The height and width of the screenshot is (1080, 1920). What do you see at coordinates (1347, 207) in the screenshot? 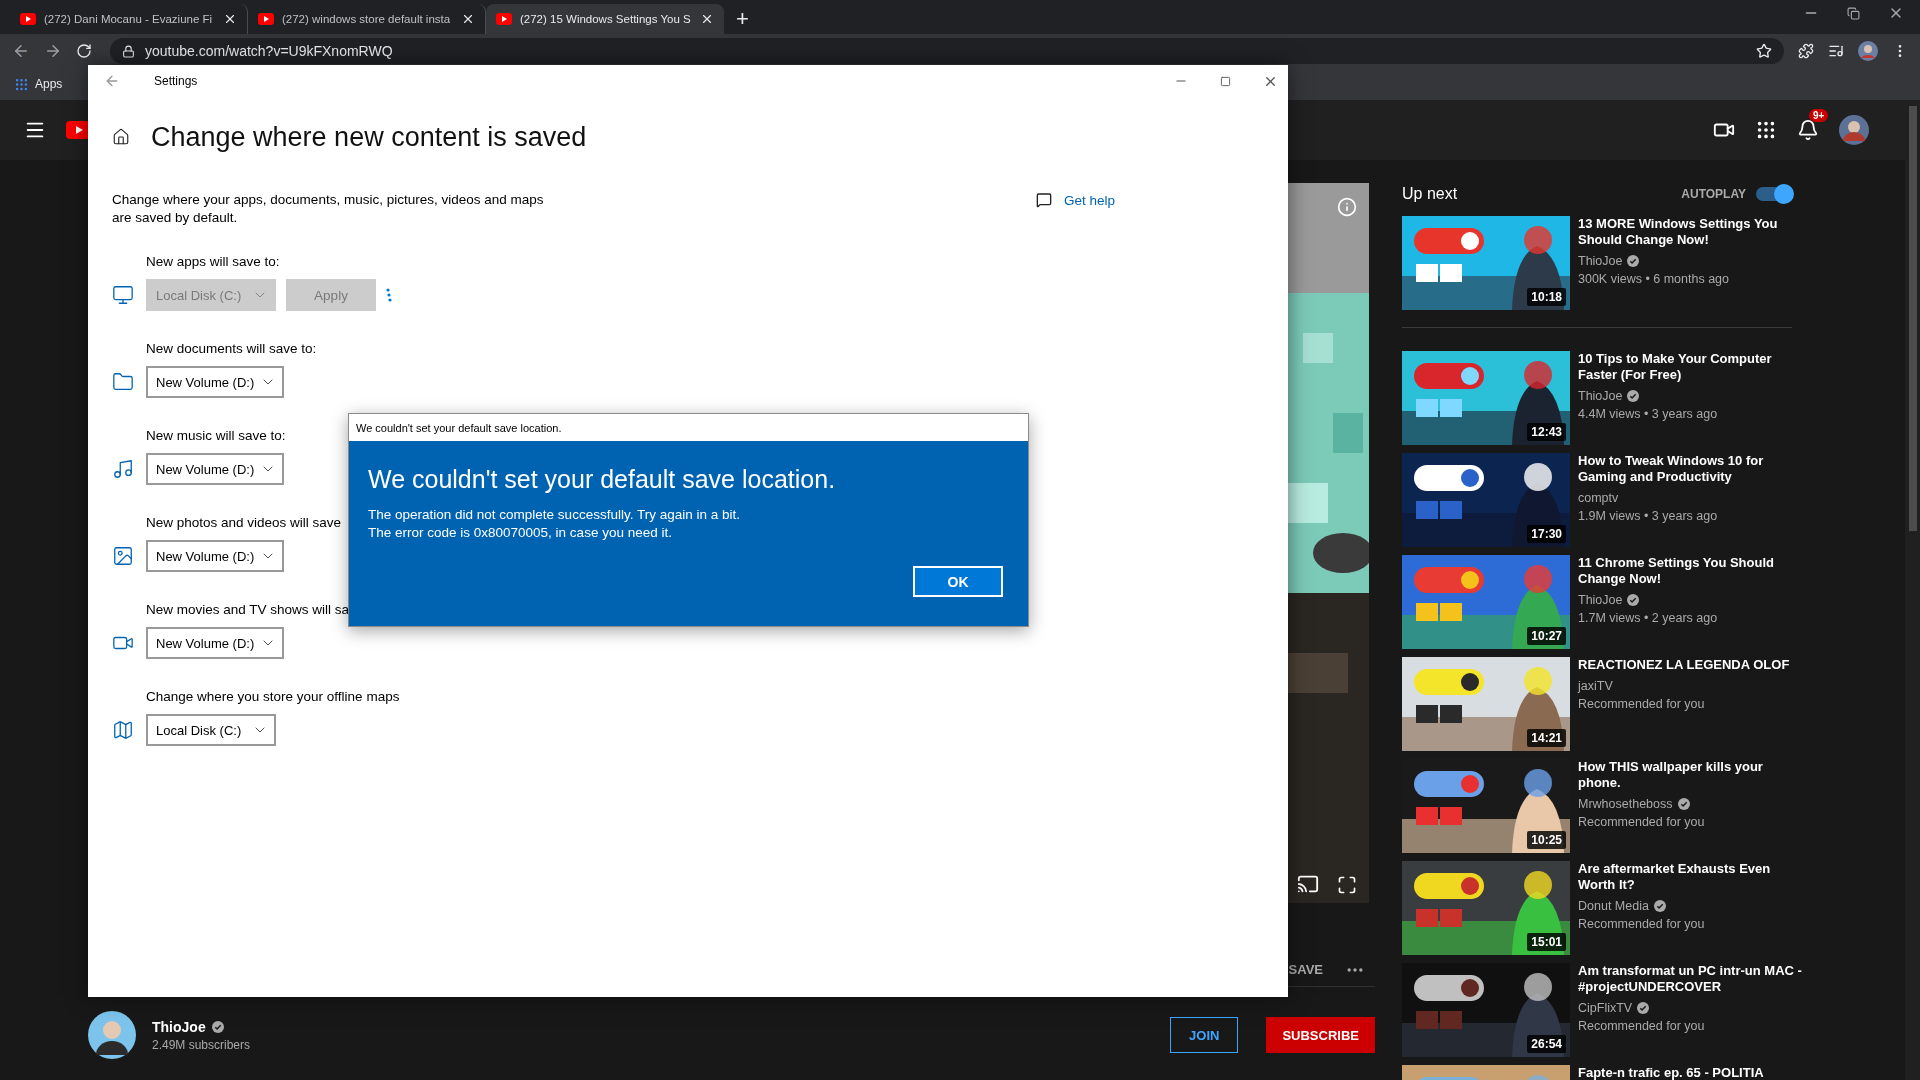
I see `info-icon` at bounding box center [1347, 207].